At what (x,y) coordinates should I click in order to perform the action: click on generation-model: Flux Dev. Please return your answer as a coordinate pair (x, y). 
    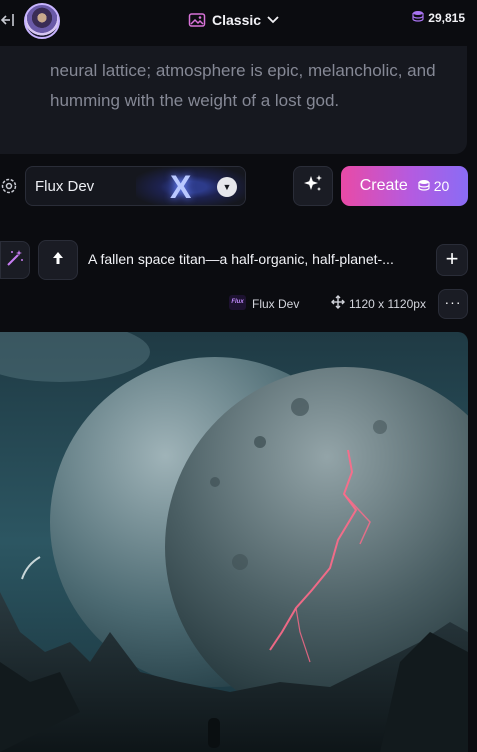
    Looking at the image, I should click on (276, 304).